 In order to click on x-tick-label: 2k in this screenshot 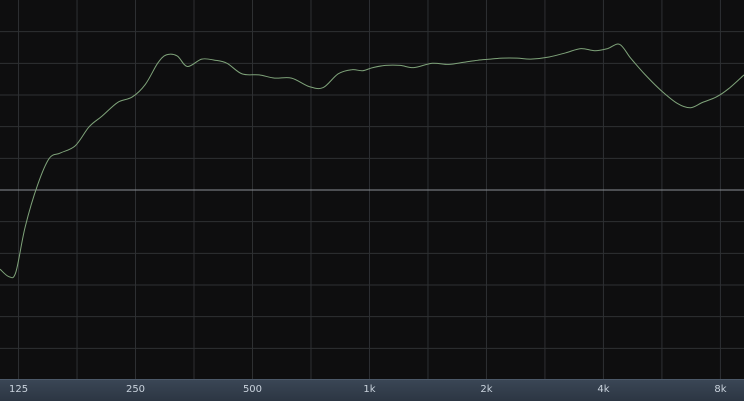, I will do `click(486, 389)`.